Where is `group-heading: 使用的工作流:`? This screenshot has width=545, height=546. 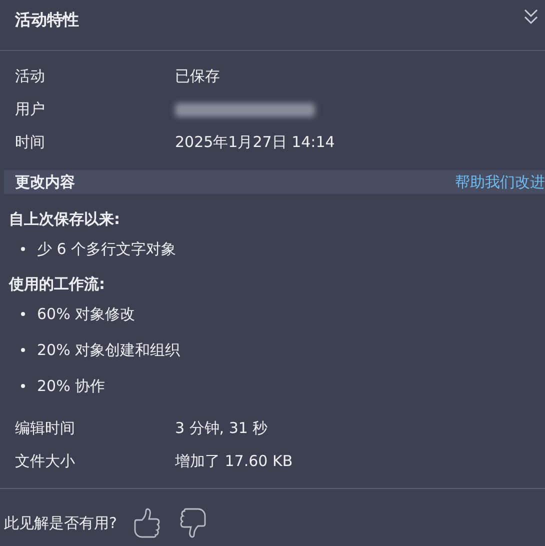
group-heading: 使用的工作流: is located at coordinates (57, 284).